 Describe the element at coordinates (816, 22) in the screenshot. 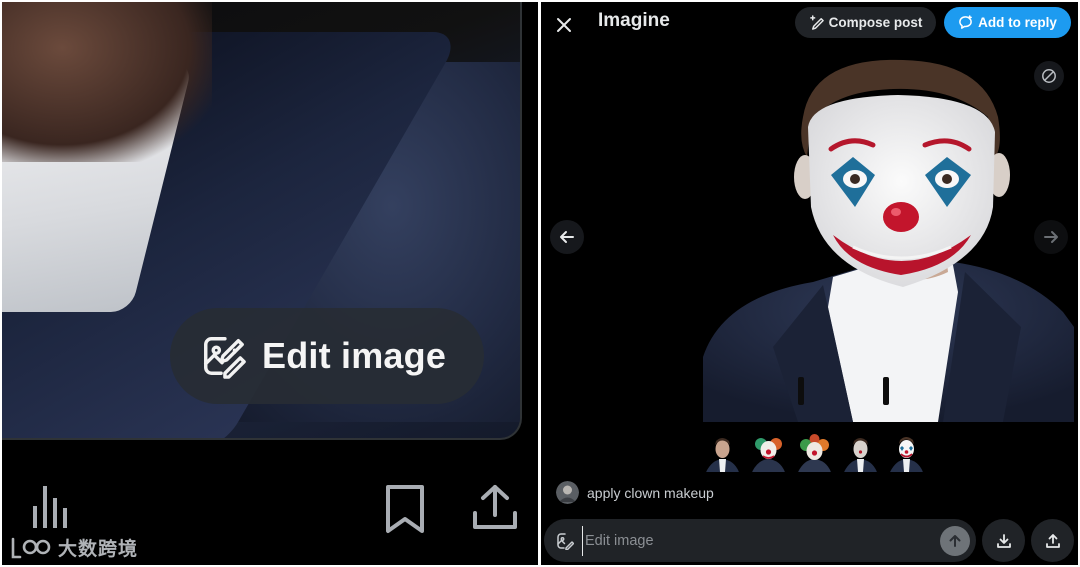

I see `sparkle-pen-icon` at that location.